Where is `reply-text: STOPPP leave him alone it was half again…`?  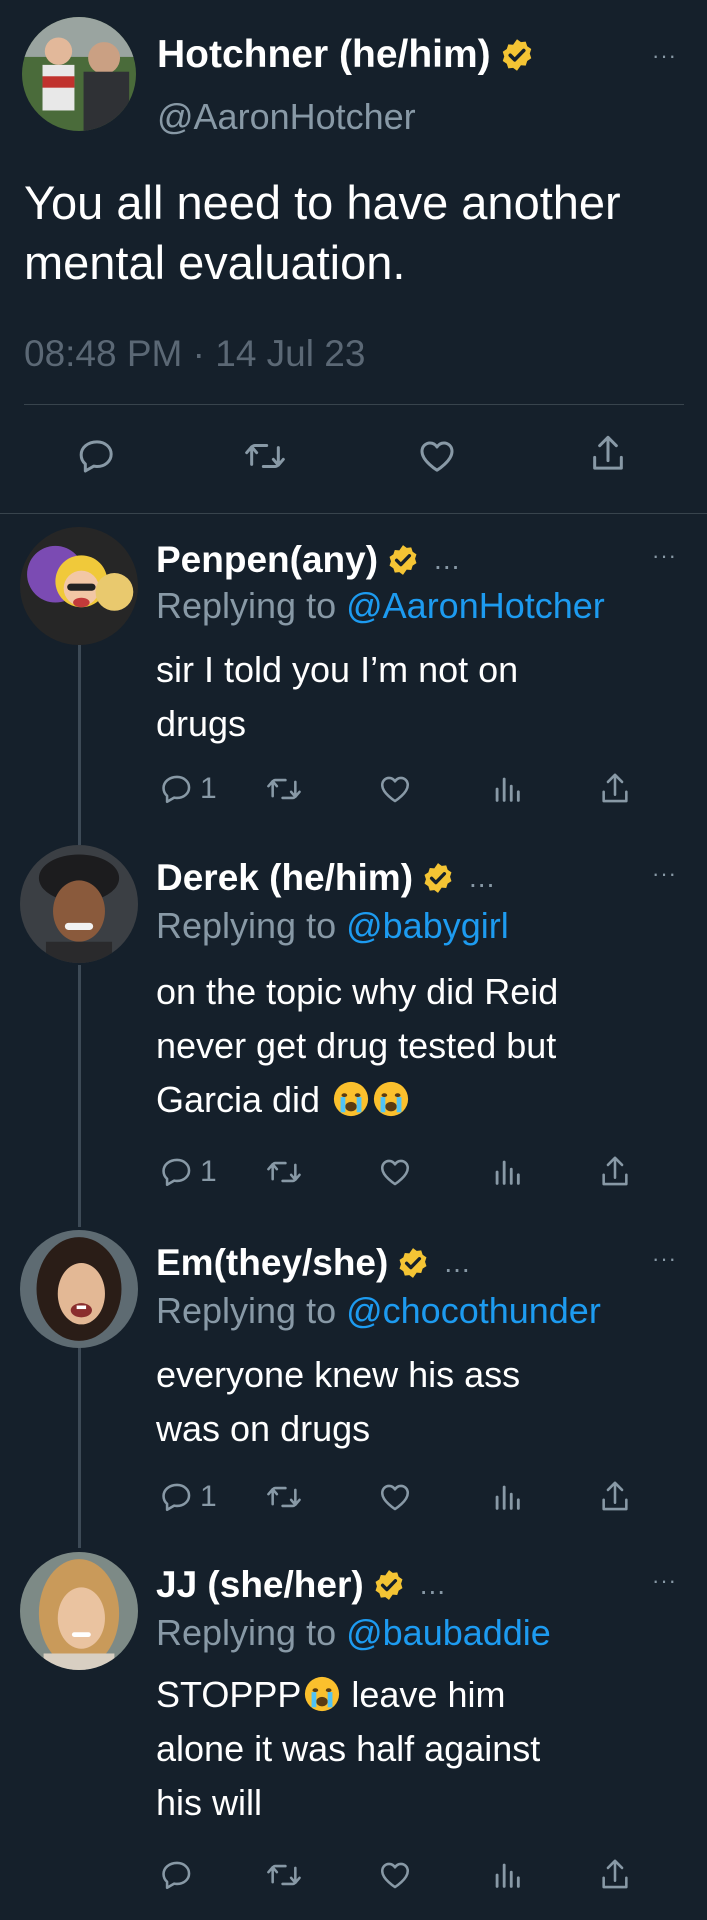
reply-text: STOPPP leave him alone it was half again… is located at coordinates (421, 1749).